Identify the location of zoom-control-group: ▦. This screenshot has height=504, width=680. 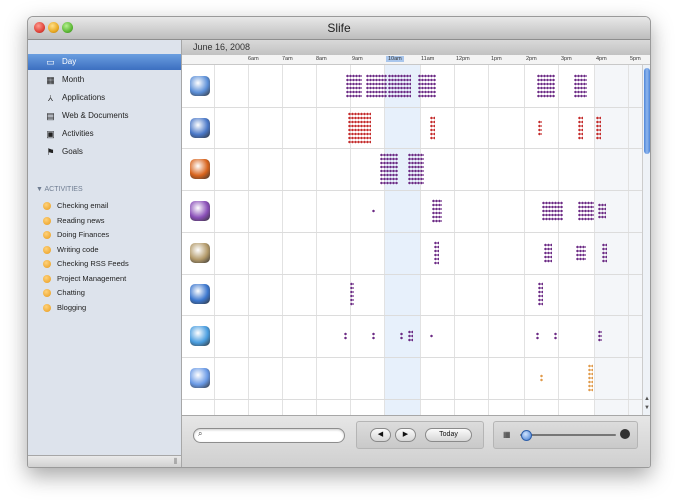
(565, 435).